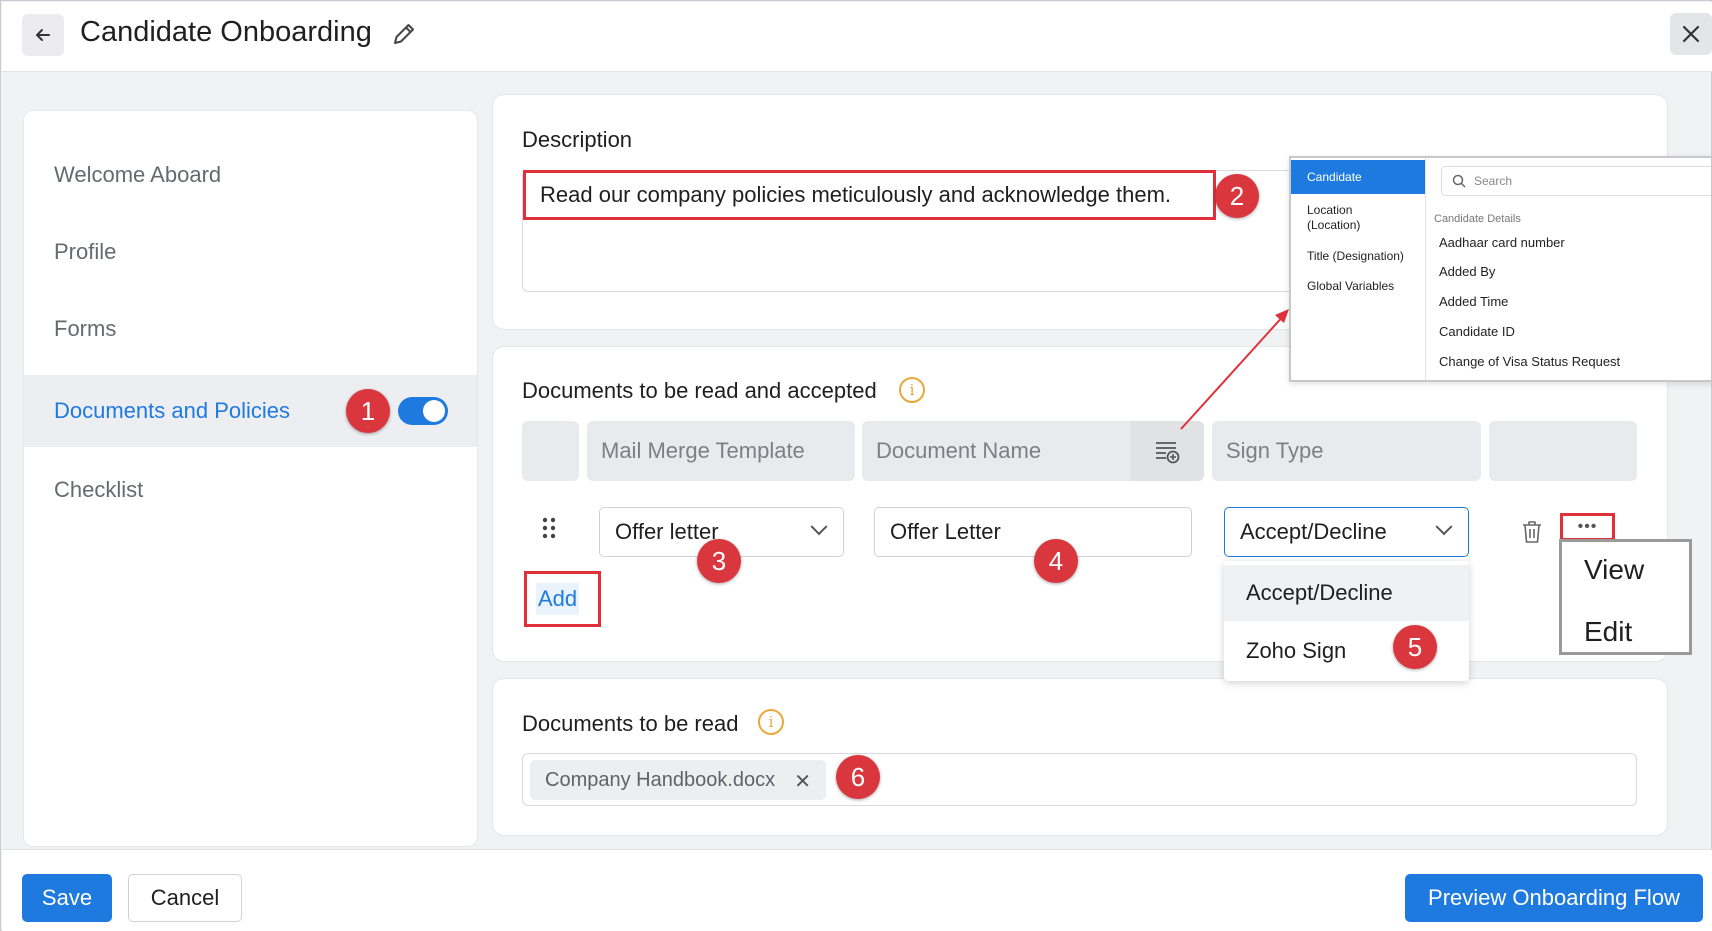  I want to click on column-header-document-name: Document Name, so click(1033, 451).